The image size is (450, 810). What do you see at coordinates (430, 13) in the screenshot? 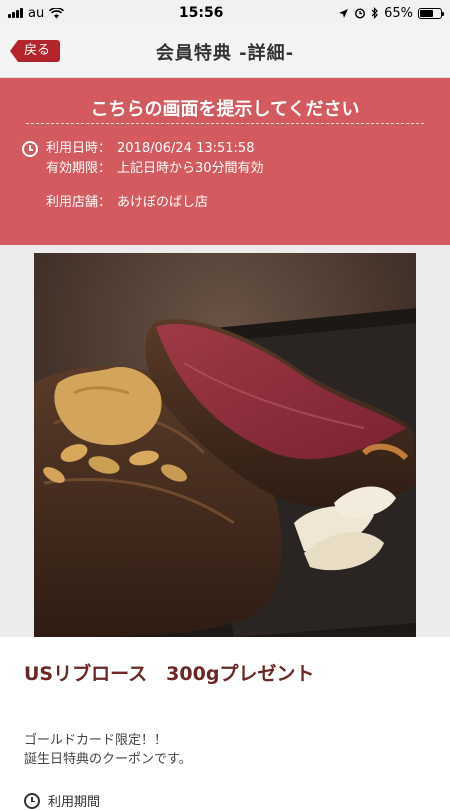
I see `battery-icon` at bounding box center [430, 13].